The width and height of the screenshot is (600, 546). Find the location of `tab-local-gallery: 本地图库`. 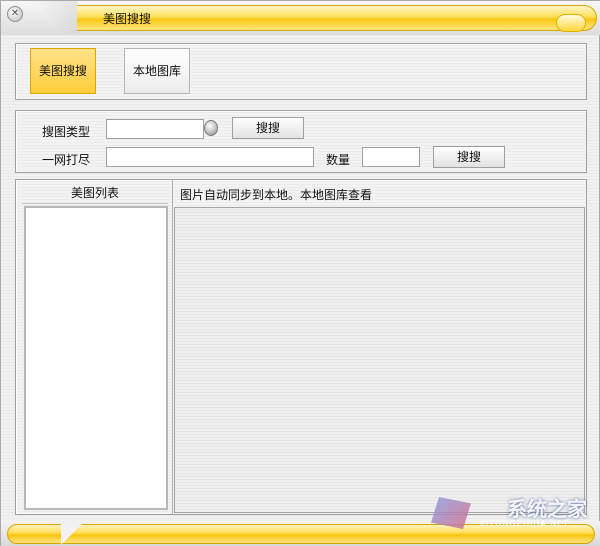

tab-local-gallery: 本地图库 is located at coordinates (157, 71).